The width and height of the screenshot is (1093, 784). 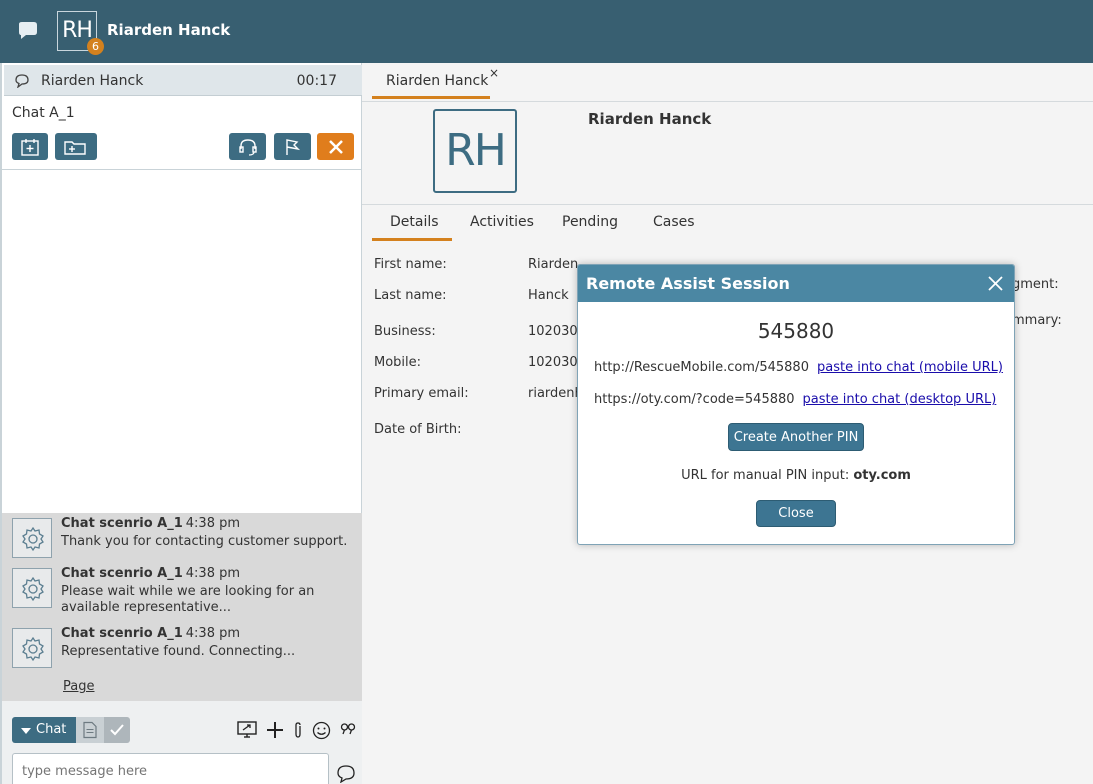 What do you see at coordinates (410, 264) in the screenshot?
I see `first-name-label: First name:` at bounding box center [410, 264].